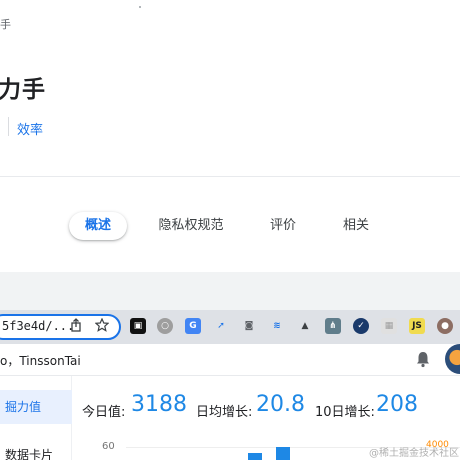 The image size is (460, 460). What do you see at coordinates (361, 326) in the screenshot?
I see `check-extension-icon: ✓` at bounding box center [361, 326].